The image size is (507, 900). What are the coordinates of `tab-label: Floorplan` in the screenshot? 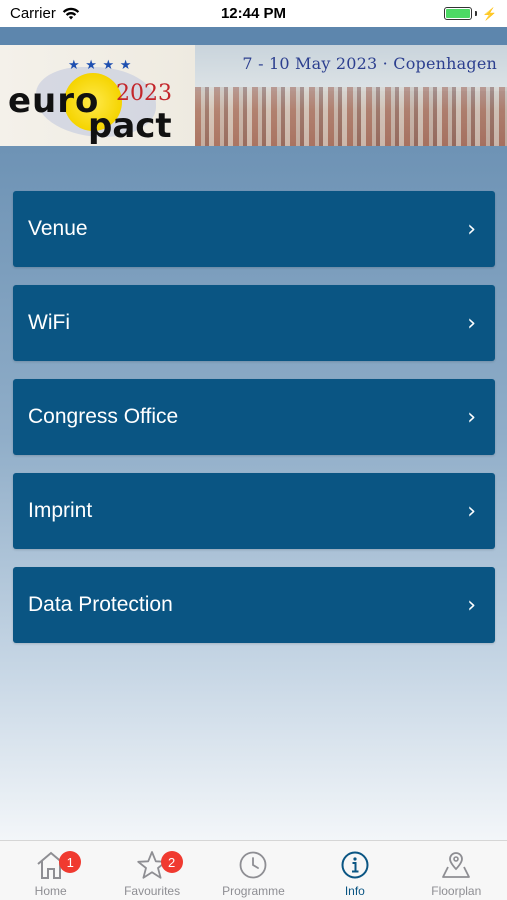 It's located at (456, 891).